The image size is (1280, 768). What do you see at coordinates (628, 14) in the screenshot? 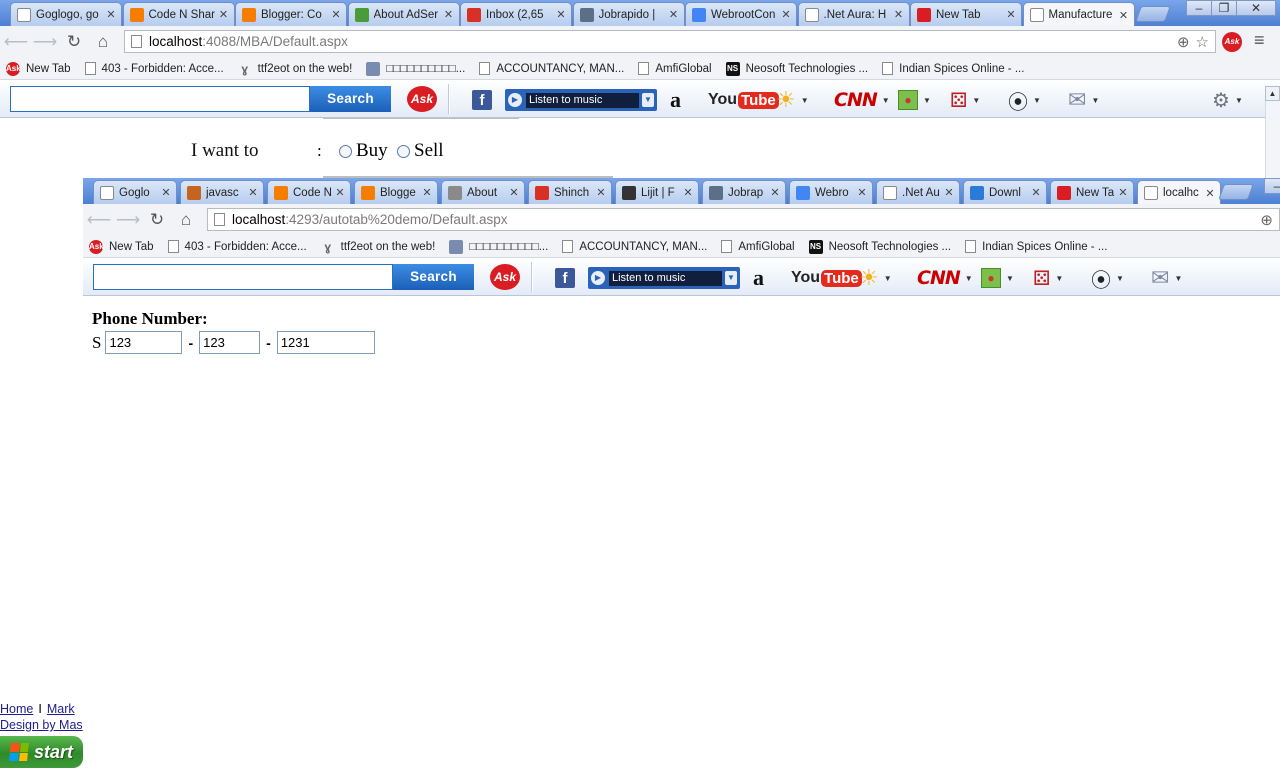
I see `browser-tab: Jobrapido | ✕` at bounding box center [628, 14].